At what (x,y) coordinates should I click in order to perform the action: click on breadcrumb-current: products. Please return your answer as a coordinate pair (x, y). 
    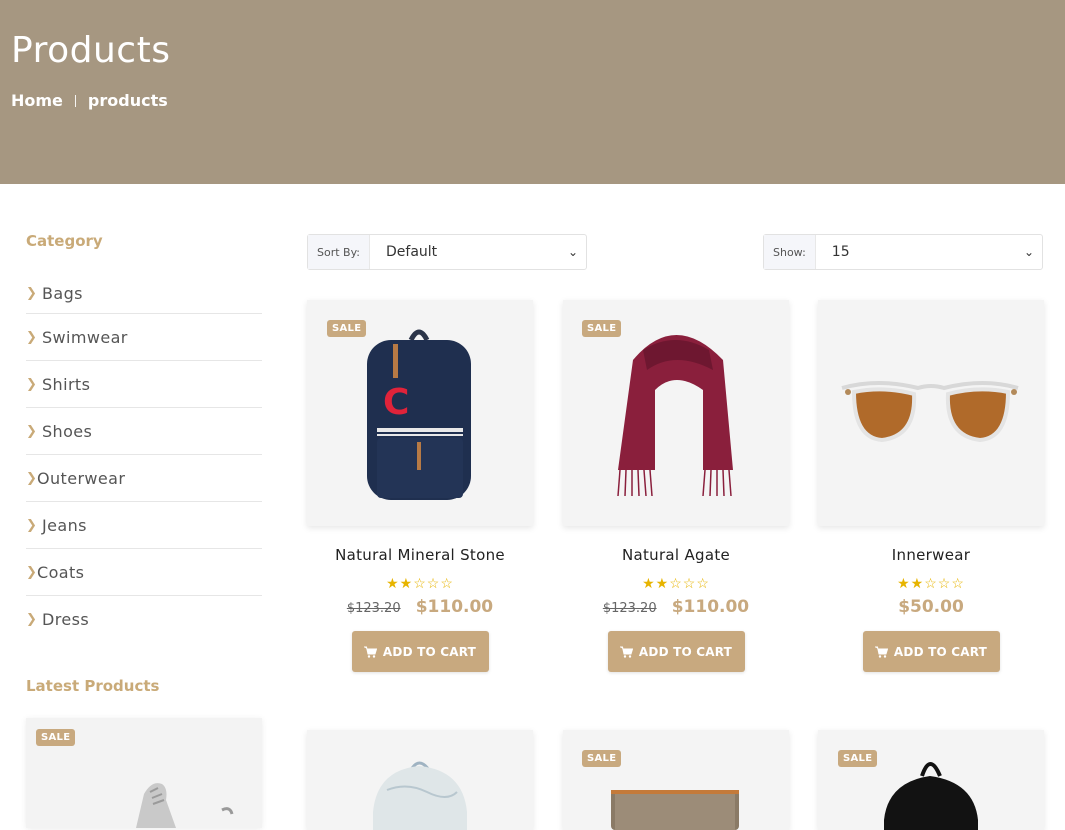
    Looking at the image, I should click on (127, 100).